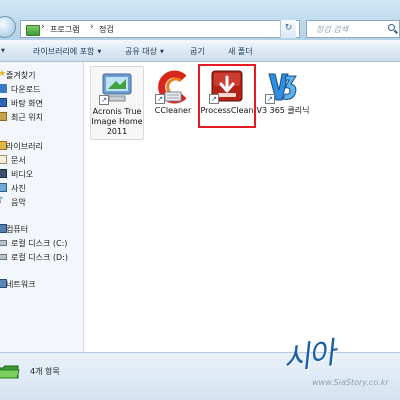 Image resolution: width=400 pixels, height=400 pixels. What do you see at coordinates (22, 174) in the screenshot?
I see `nav-item-label: 비디오` at bounding box center [22, 174].